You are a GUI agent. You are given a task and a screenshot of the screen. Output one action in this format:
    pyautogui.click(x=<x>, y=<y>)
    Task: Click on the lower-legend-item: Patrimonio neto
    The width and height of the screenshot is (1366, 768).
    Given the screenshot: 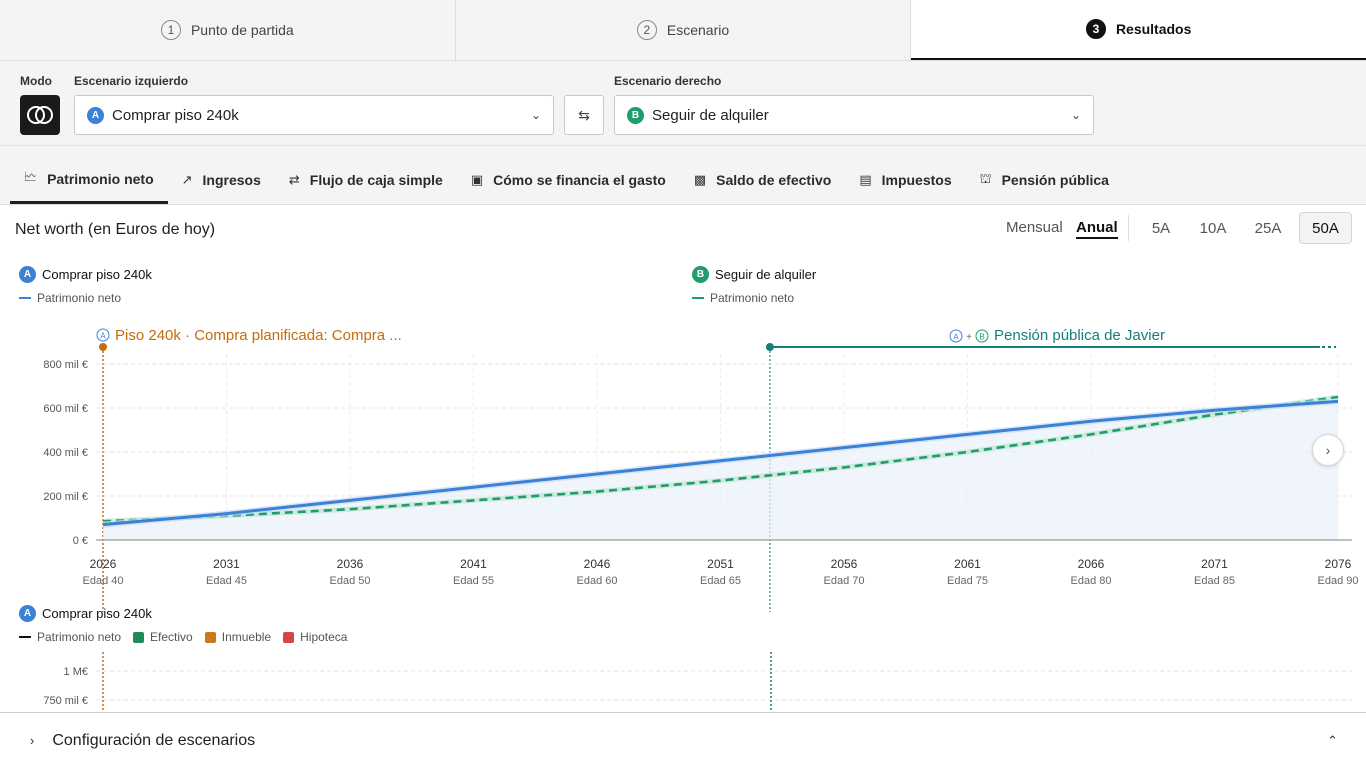 What is the action you would take?
    pyautogui.click(x=70, y=637)
    